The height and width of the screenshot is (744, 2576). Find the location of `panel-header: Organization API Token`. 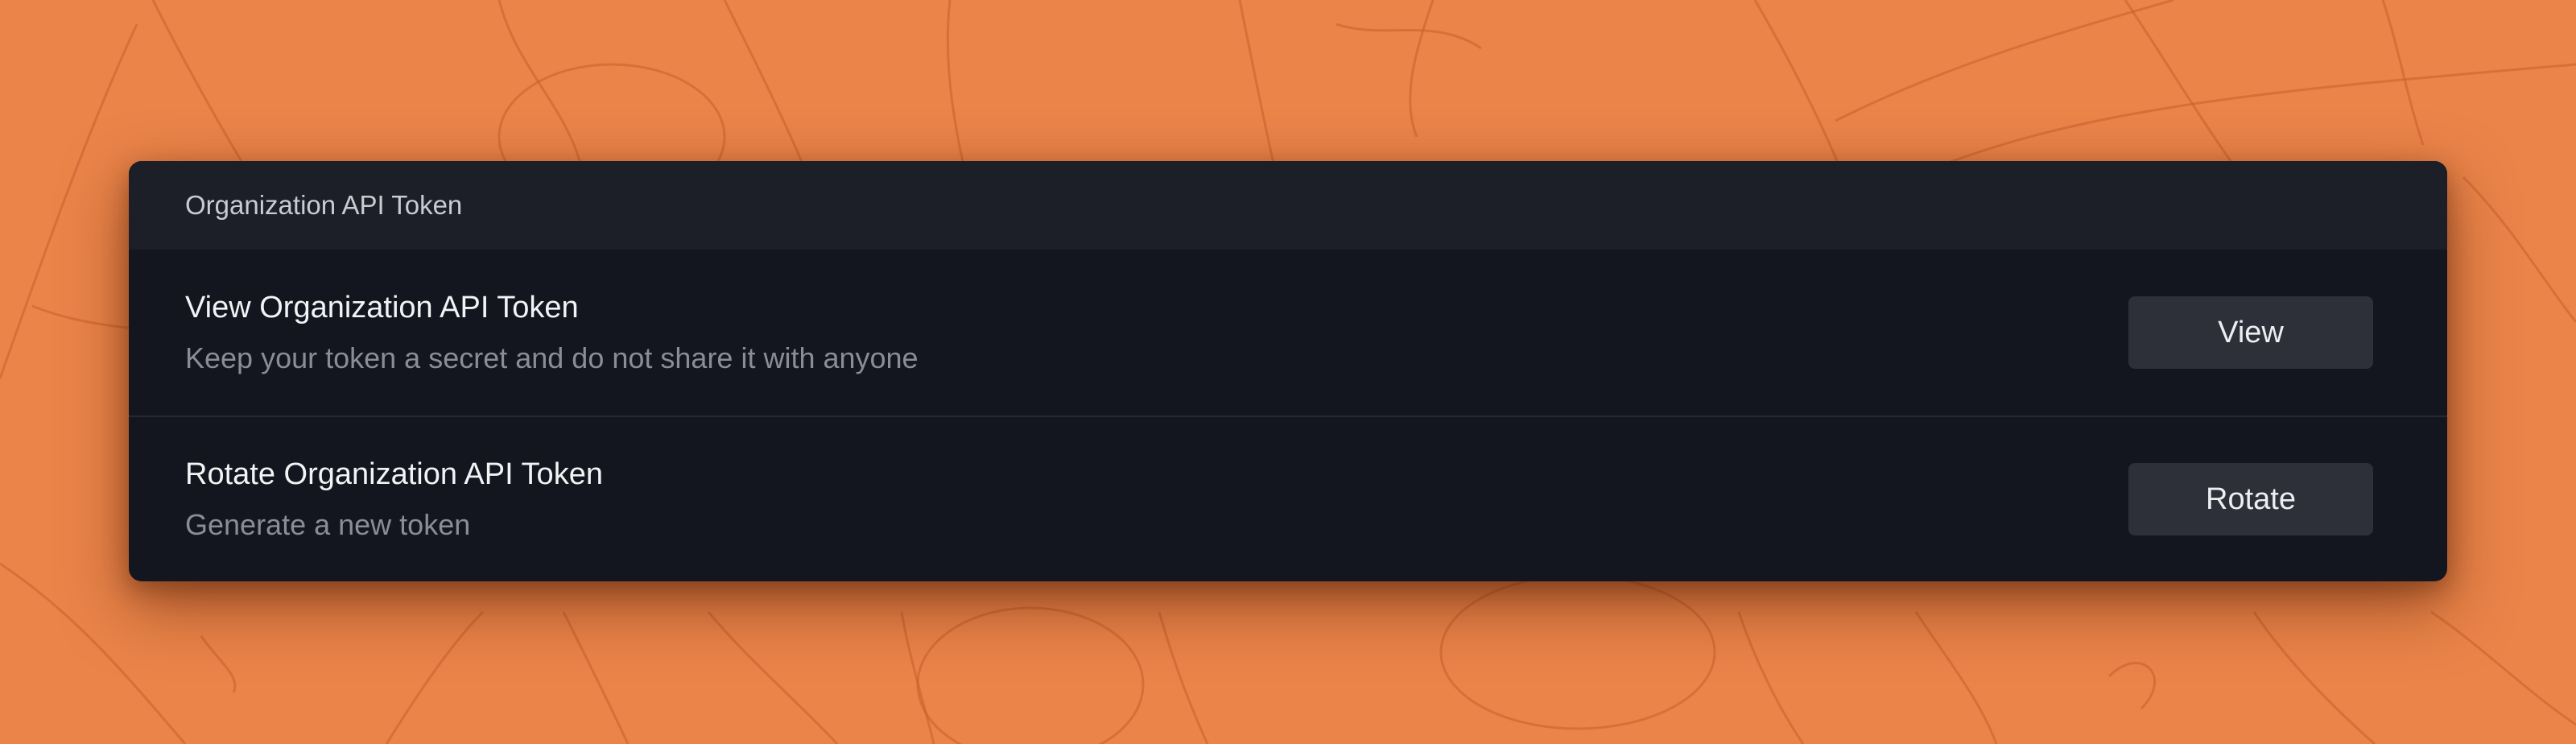

panel-header: Organization API Token is located at coordinates (1288, 205).